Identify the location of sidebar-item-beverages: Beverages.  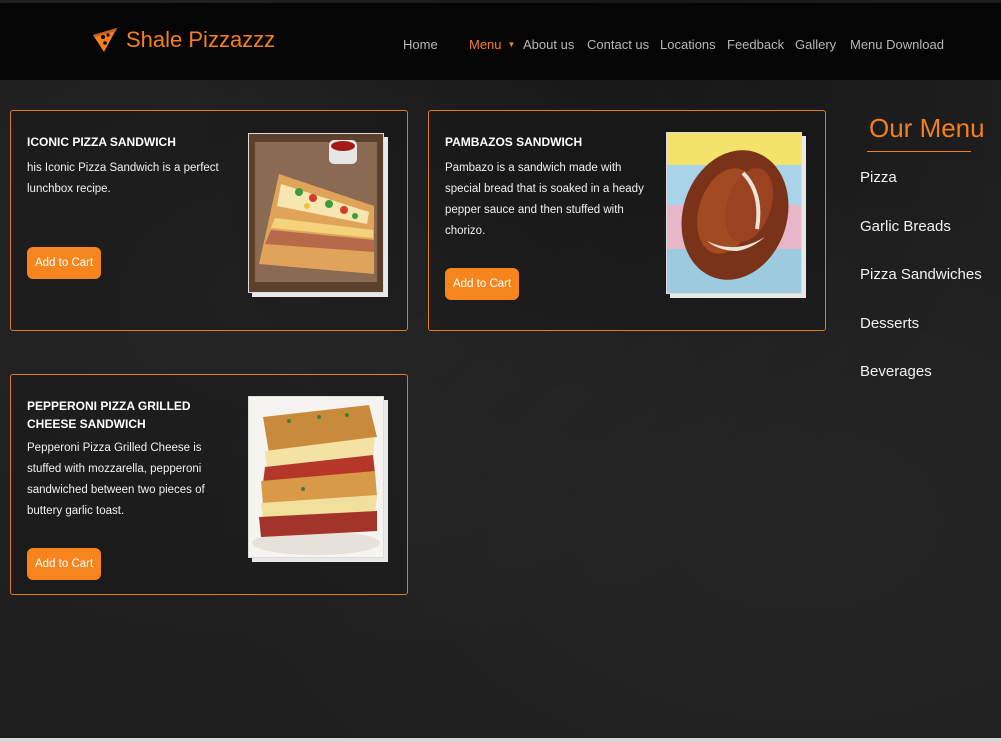
(896, 371).